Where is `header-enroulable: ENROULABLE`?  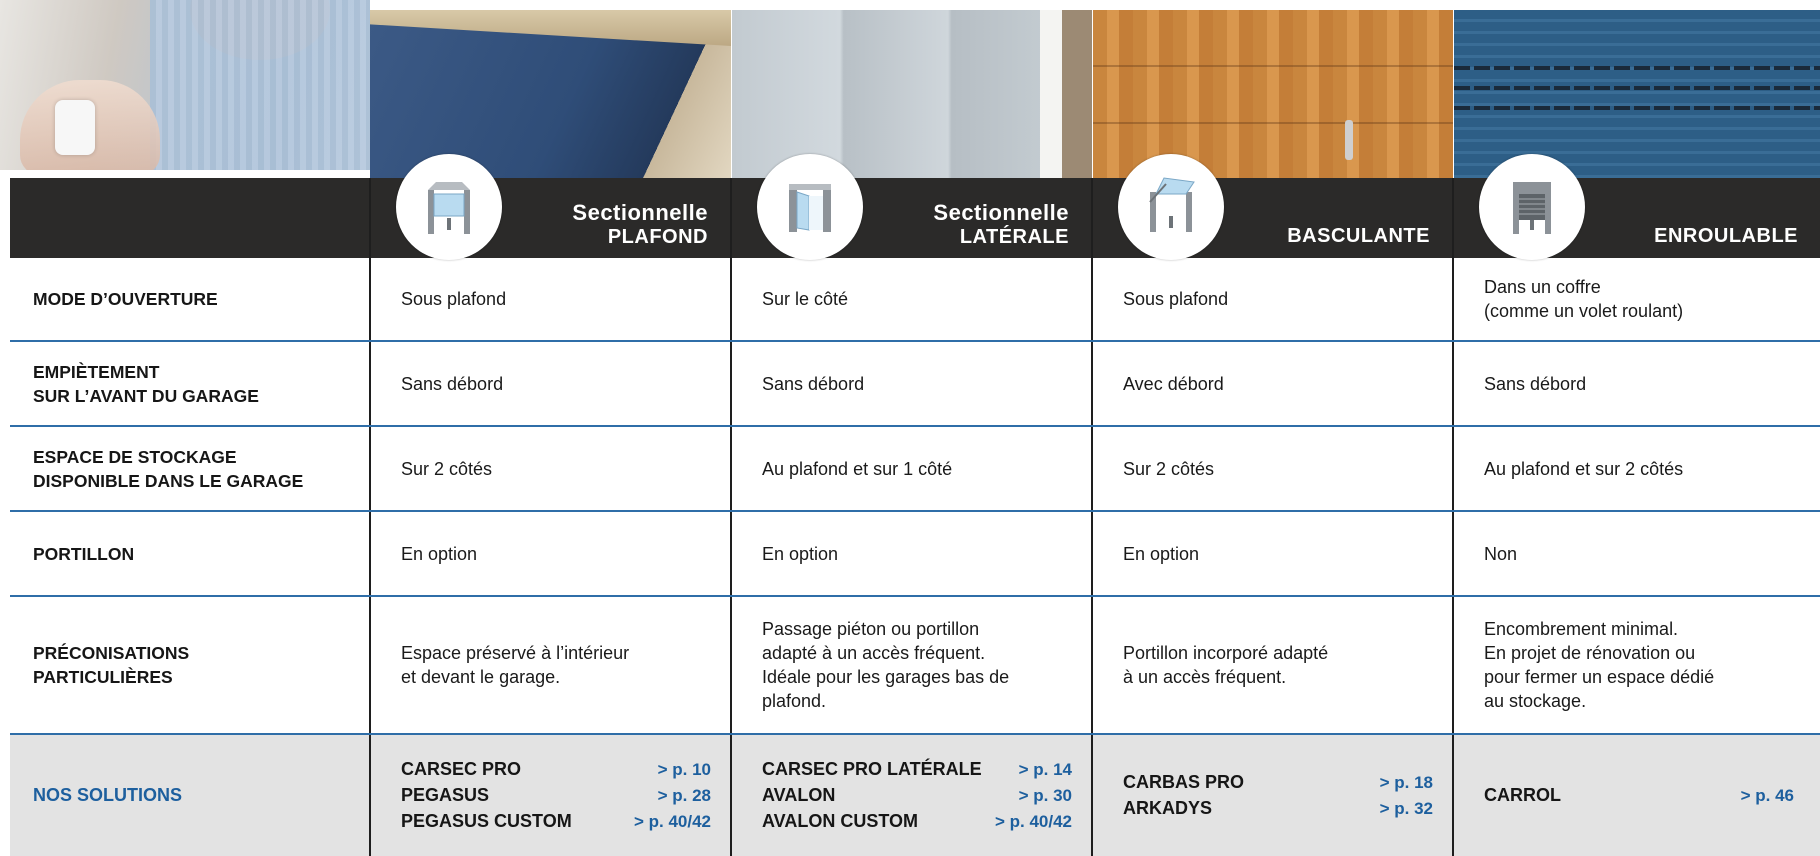 header-enroulable: ENROULABLE is located at coordinates (1637, 207).